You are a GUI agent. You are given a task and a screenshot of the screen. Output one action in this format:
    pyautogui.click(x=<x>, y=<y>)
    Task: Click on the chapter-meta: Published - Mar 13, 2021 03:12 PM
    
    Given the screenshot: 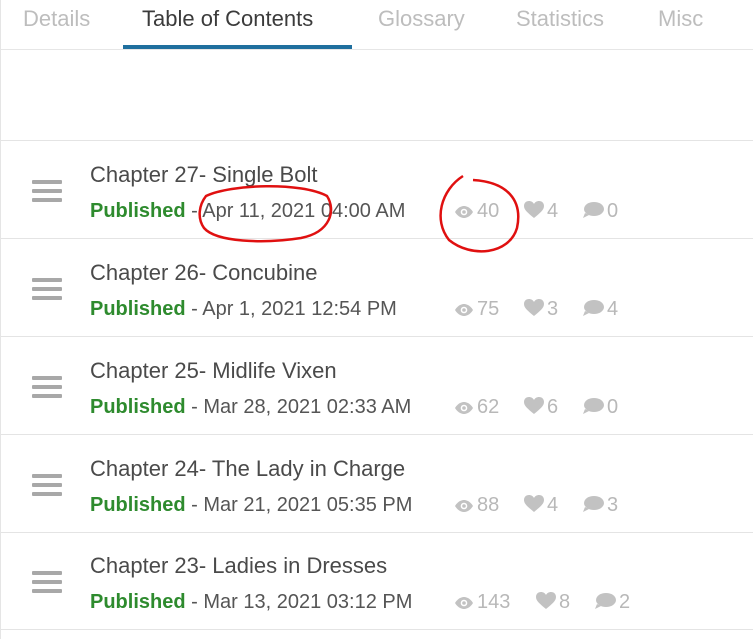 What is the action you would take?
    pyautogui.click(x=251, y=602)
    